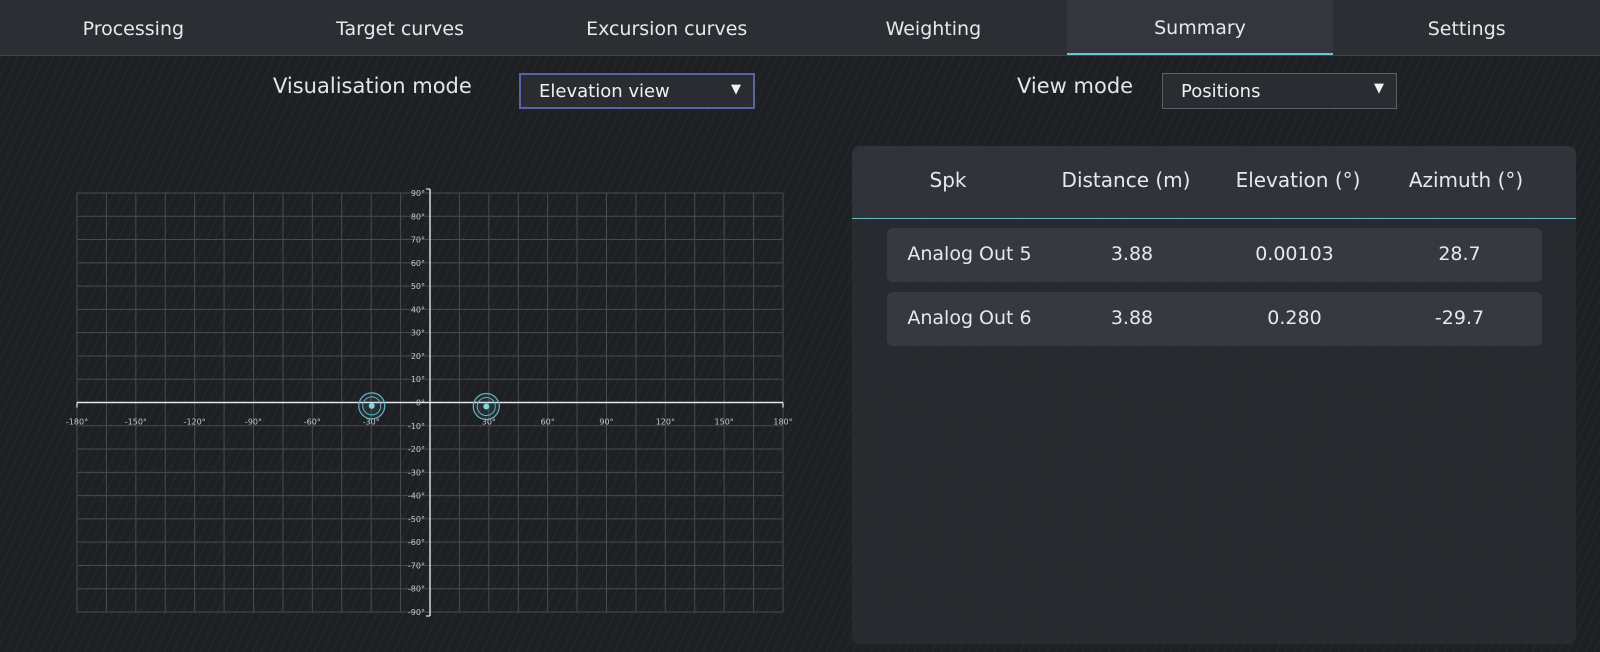  What do you see at coordinates (1466, 180) in the screenshot?
I see `header-azimuth: Azimuth (°)` at bounding box center [1466, 180].